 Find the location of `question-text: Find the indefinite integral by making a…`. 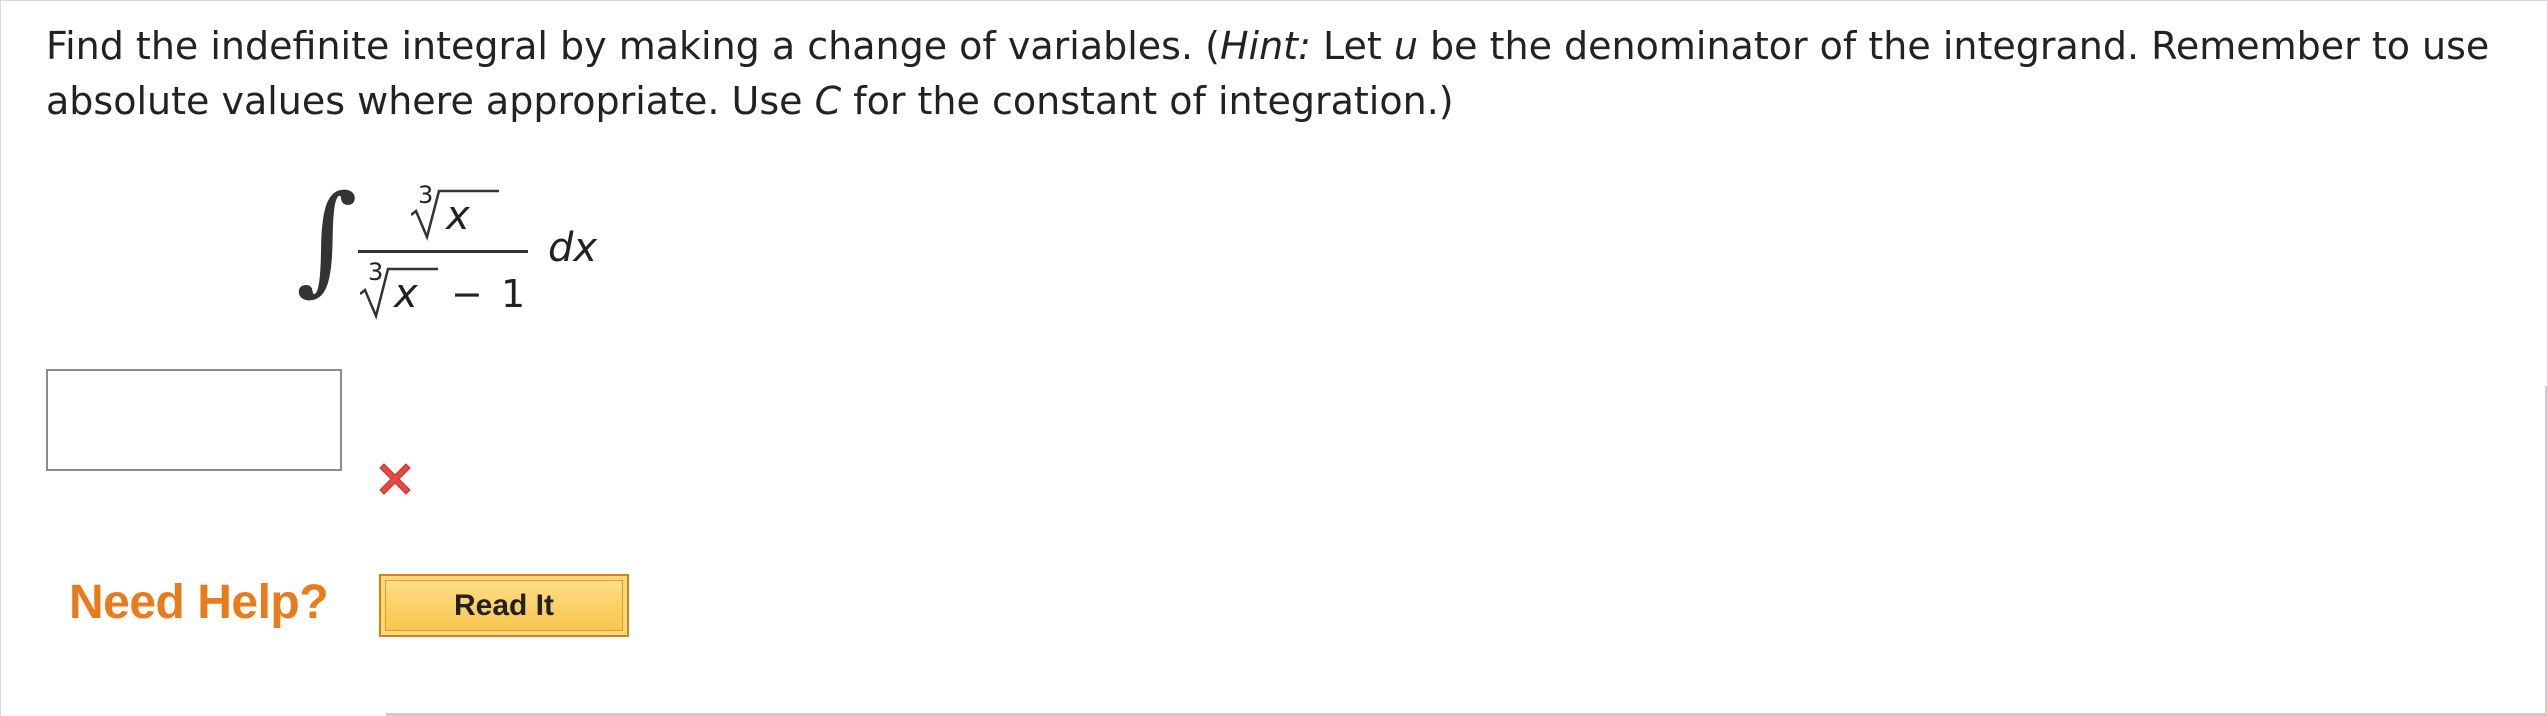

question-text: Find the indefinite integral by making a… is located at coordinates (1281, 74).